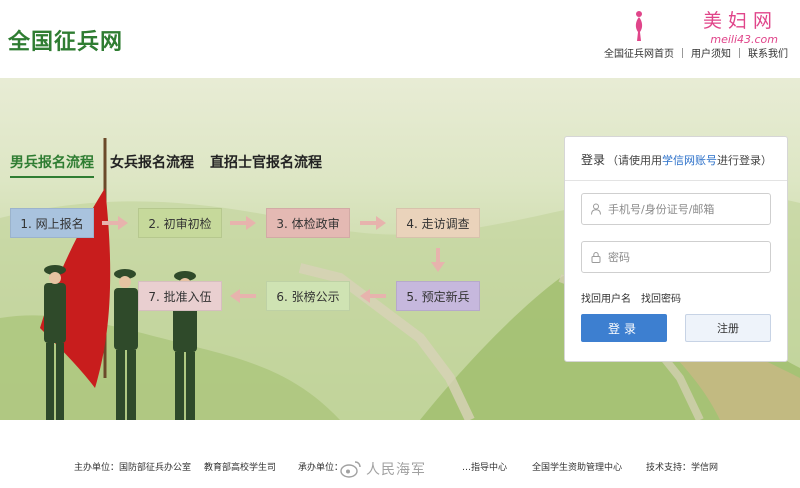 The height and width of the screenshot is (488, 800). What do you see at coordinates (639, 52) in the screenshot?
I see `link-home: 全国征兵网首页` at bounding box center [639, 52].